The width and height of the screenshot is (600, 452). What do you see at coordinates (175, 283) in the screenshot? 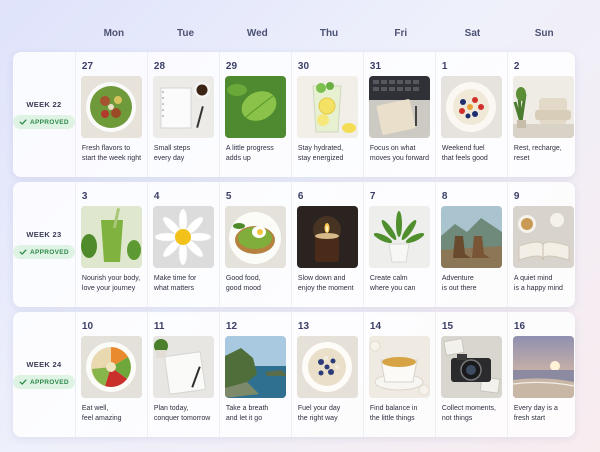
I see `day-caption: Make time for what matters` at bounding box center [175, 283].